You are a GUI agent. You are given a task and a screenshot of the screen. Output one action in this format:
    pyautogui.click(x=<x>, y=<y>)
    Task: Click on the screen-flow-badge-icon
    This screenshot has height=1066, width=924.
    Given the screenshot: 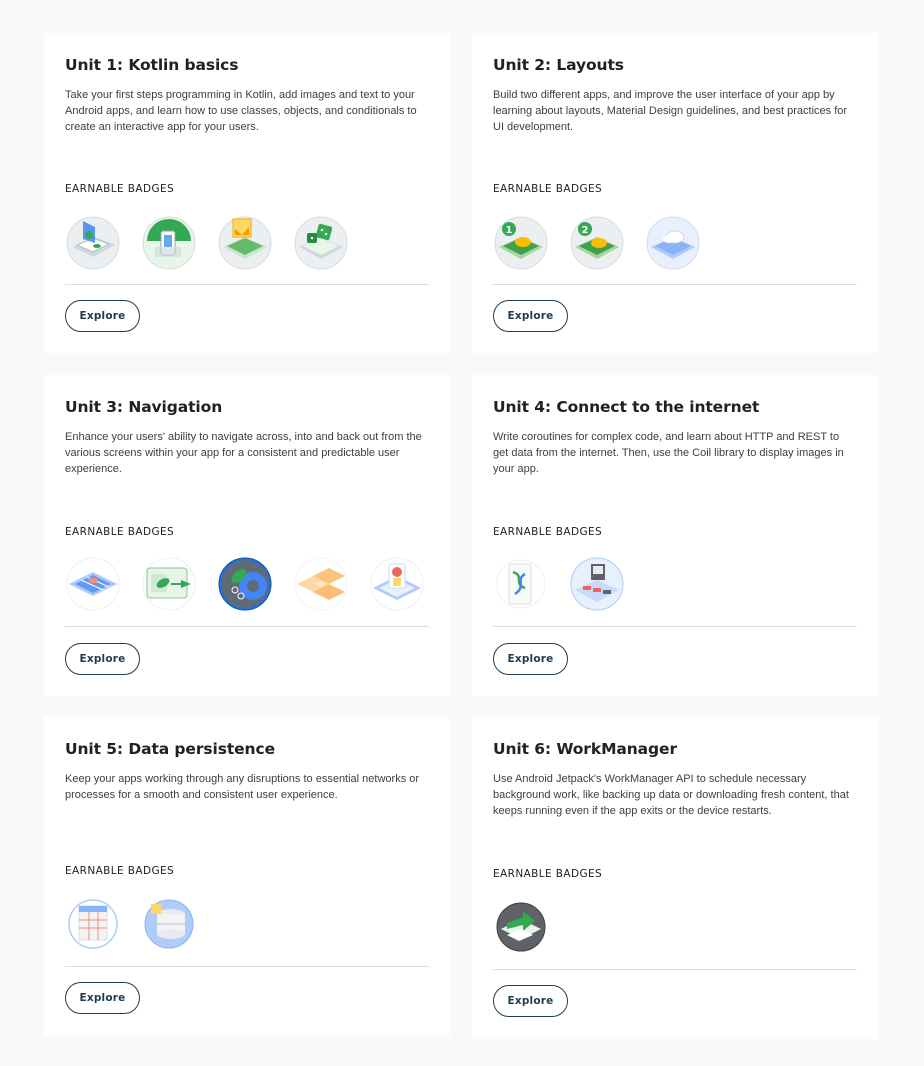 What is the action you would take?
    pyautogui.click(x=396, y=583)
    